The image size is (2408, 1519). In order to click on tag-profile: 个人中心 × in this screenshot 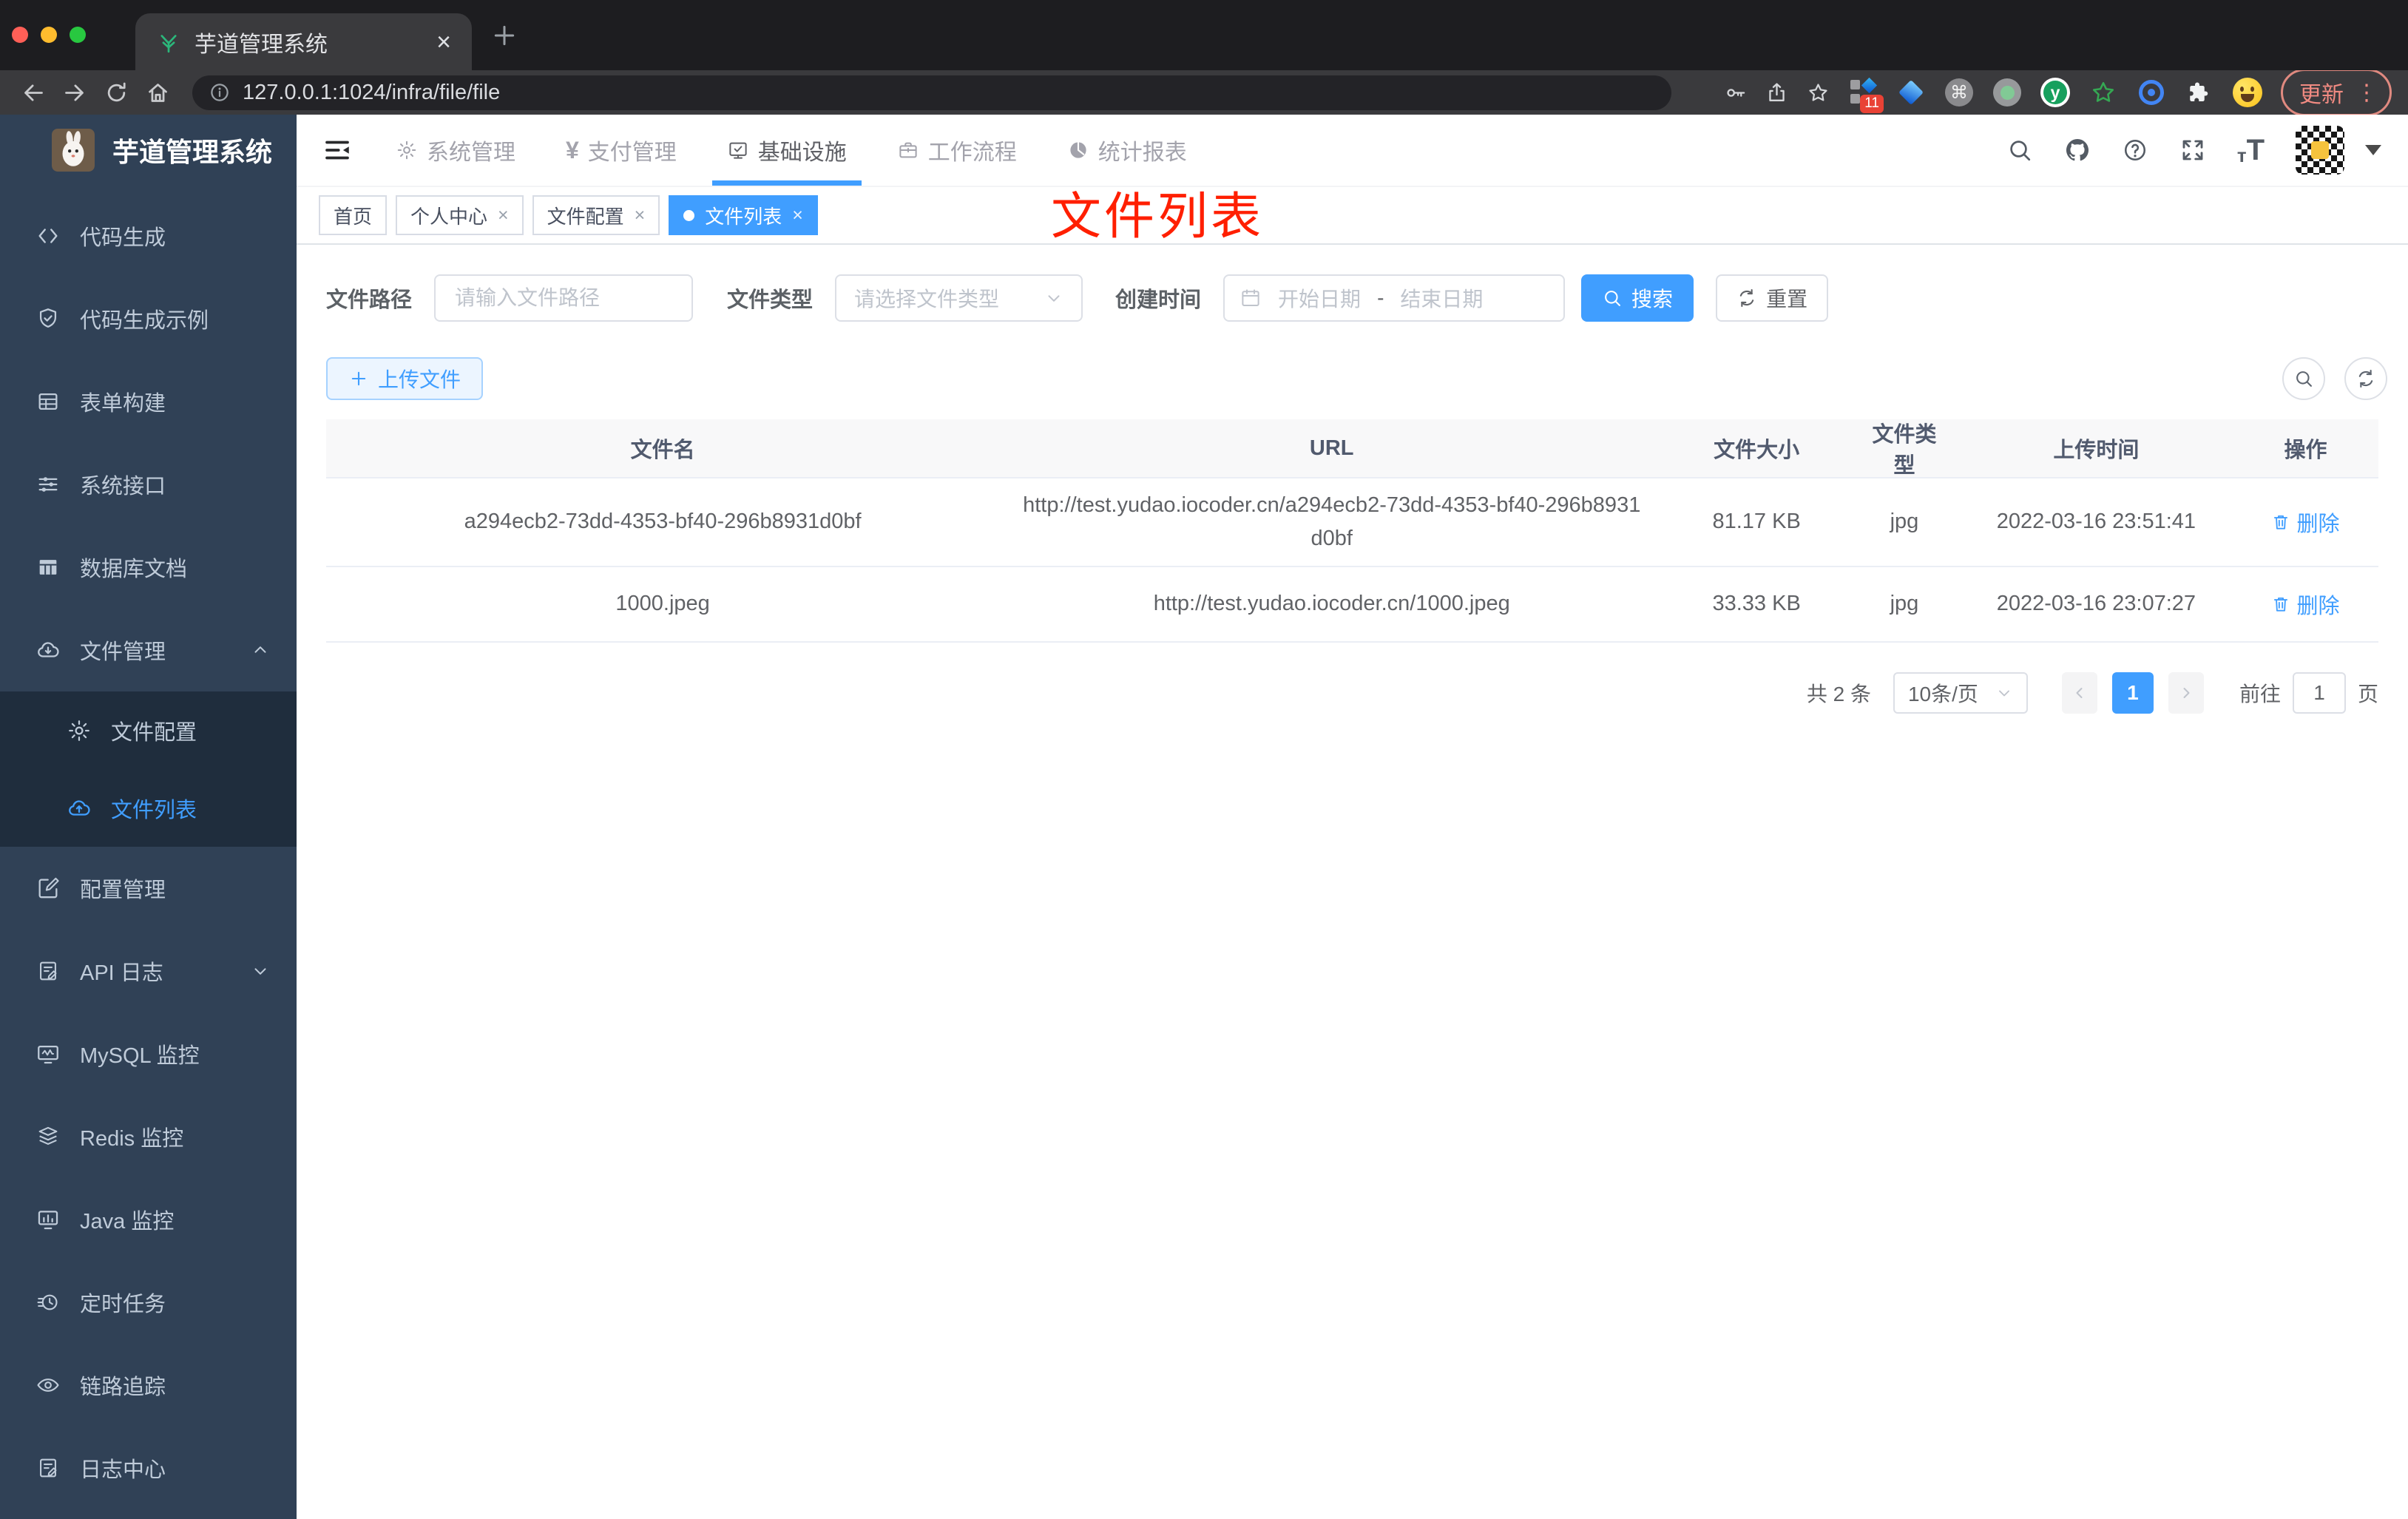, I will do `click(460, 215)`.